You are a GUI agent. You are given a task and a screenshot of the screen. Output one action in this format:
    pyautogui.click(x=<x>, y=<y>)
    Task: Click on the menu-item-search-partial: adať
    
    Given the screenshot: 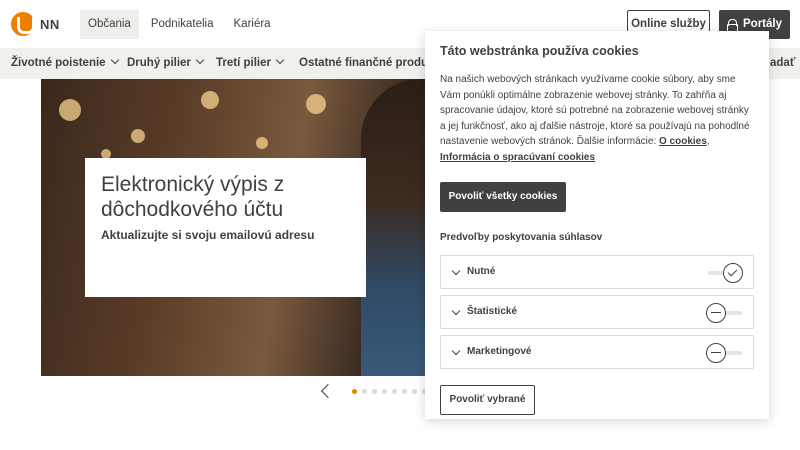 What is the action you would take?
    pyautogui.click(x=782, y=63)
    